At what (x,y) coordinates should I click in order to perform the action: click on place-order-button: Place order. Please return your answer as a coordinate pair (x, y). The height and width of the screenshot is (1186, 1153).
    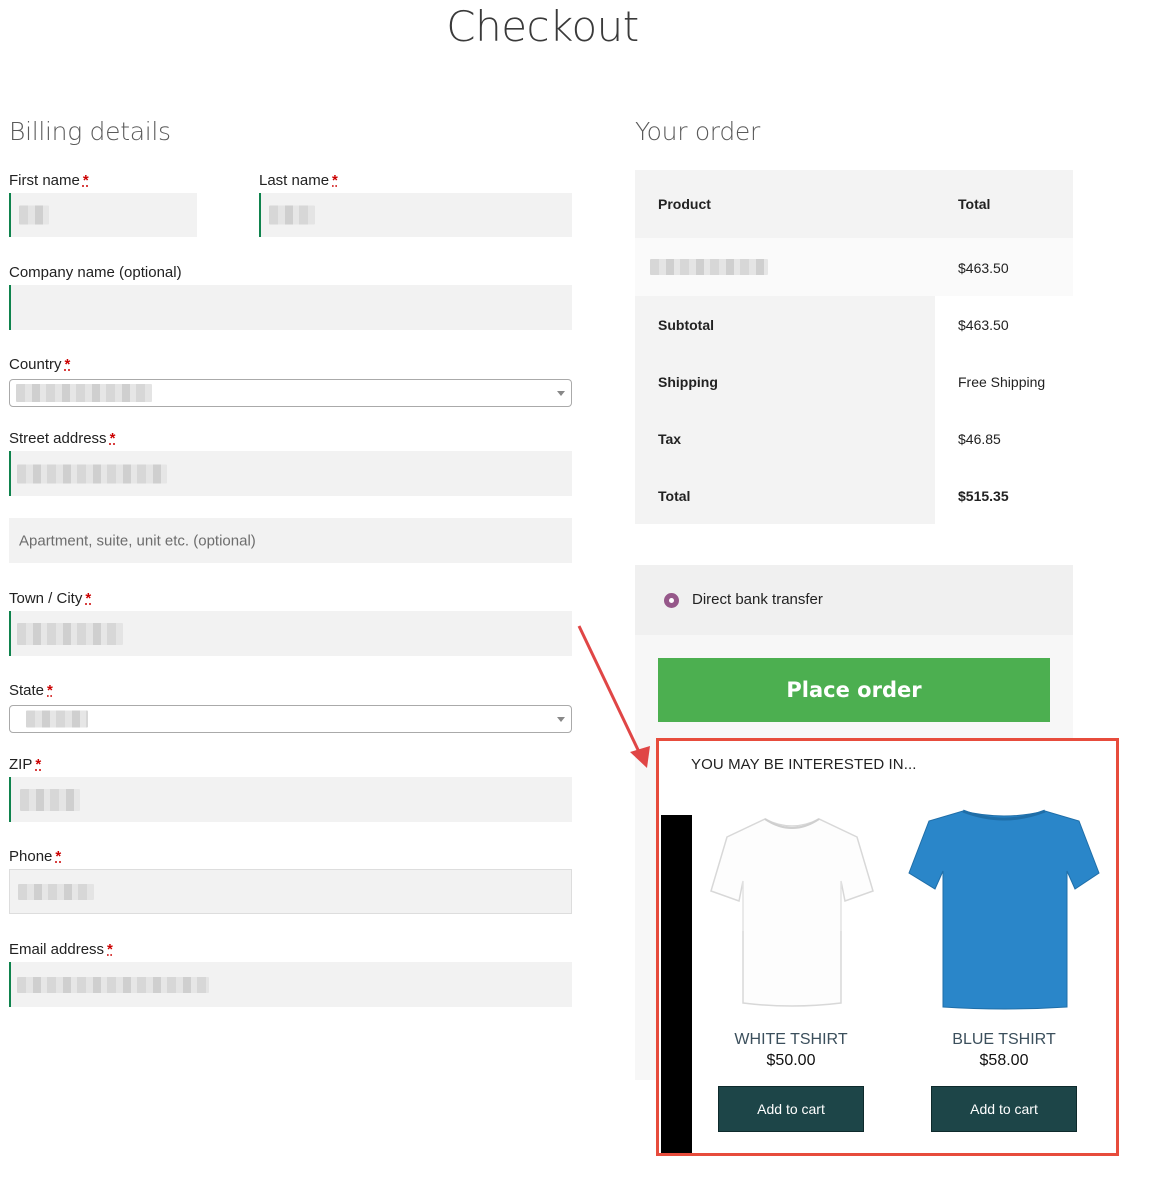
    Looking at the image, I should click on (854, 690).